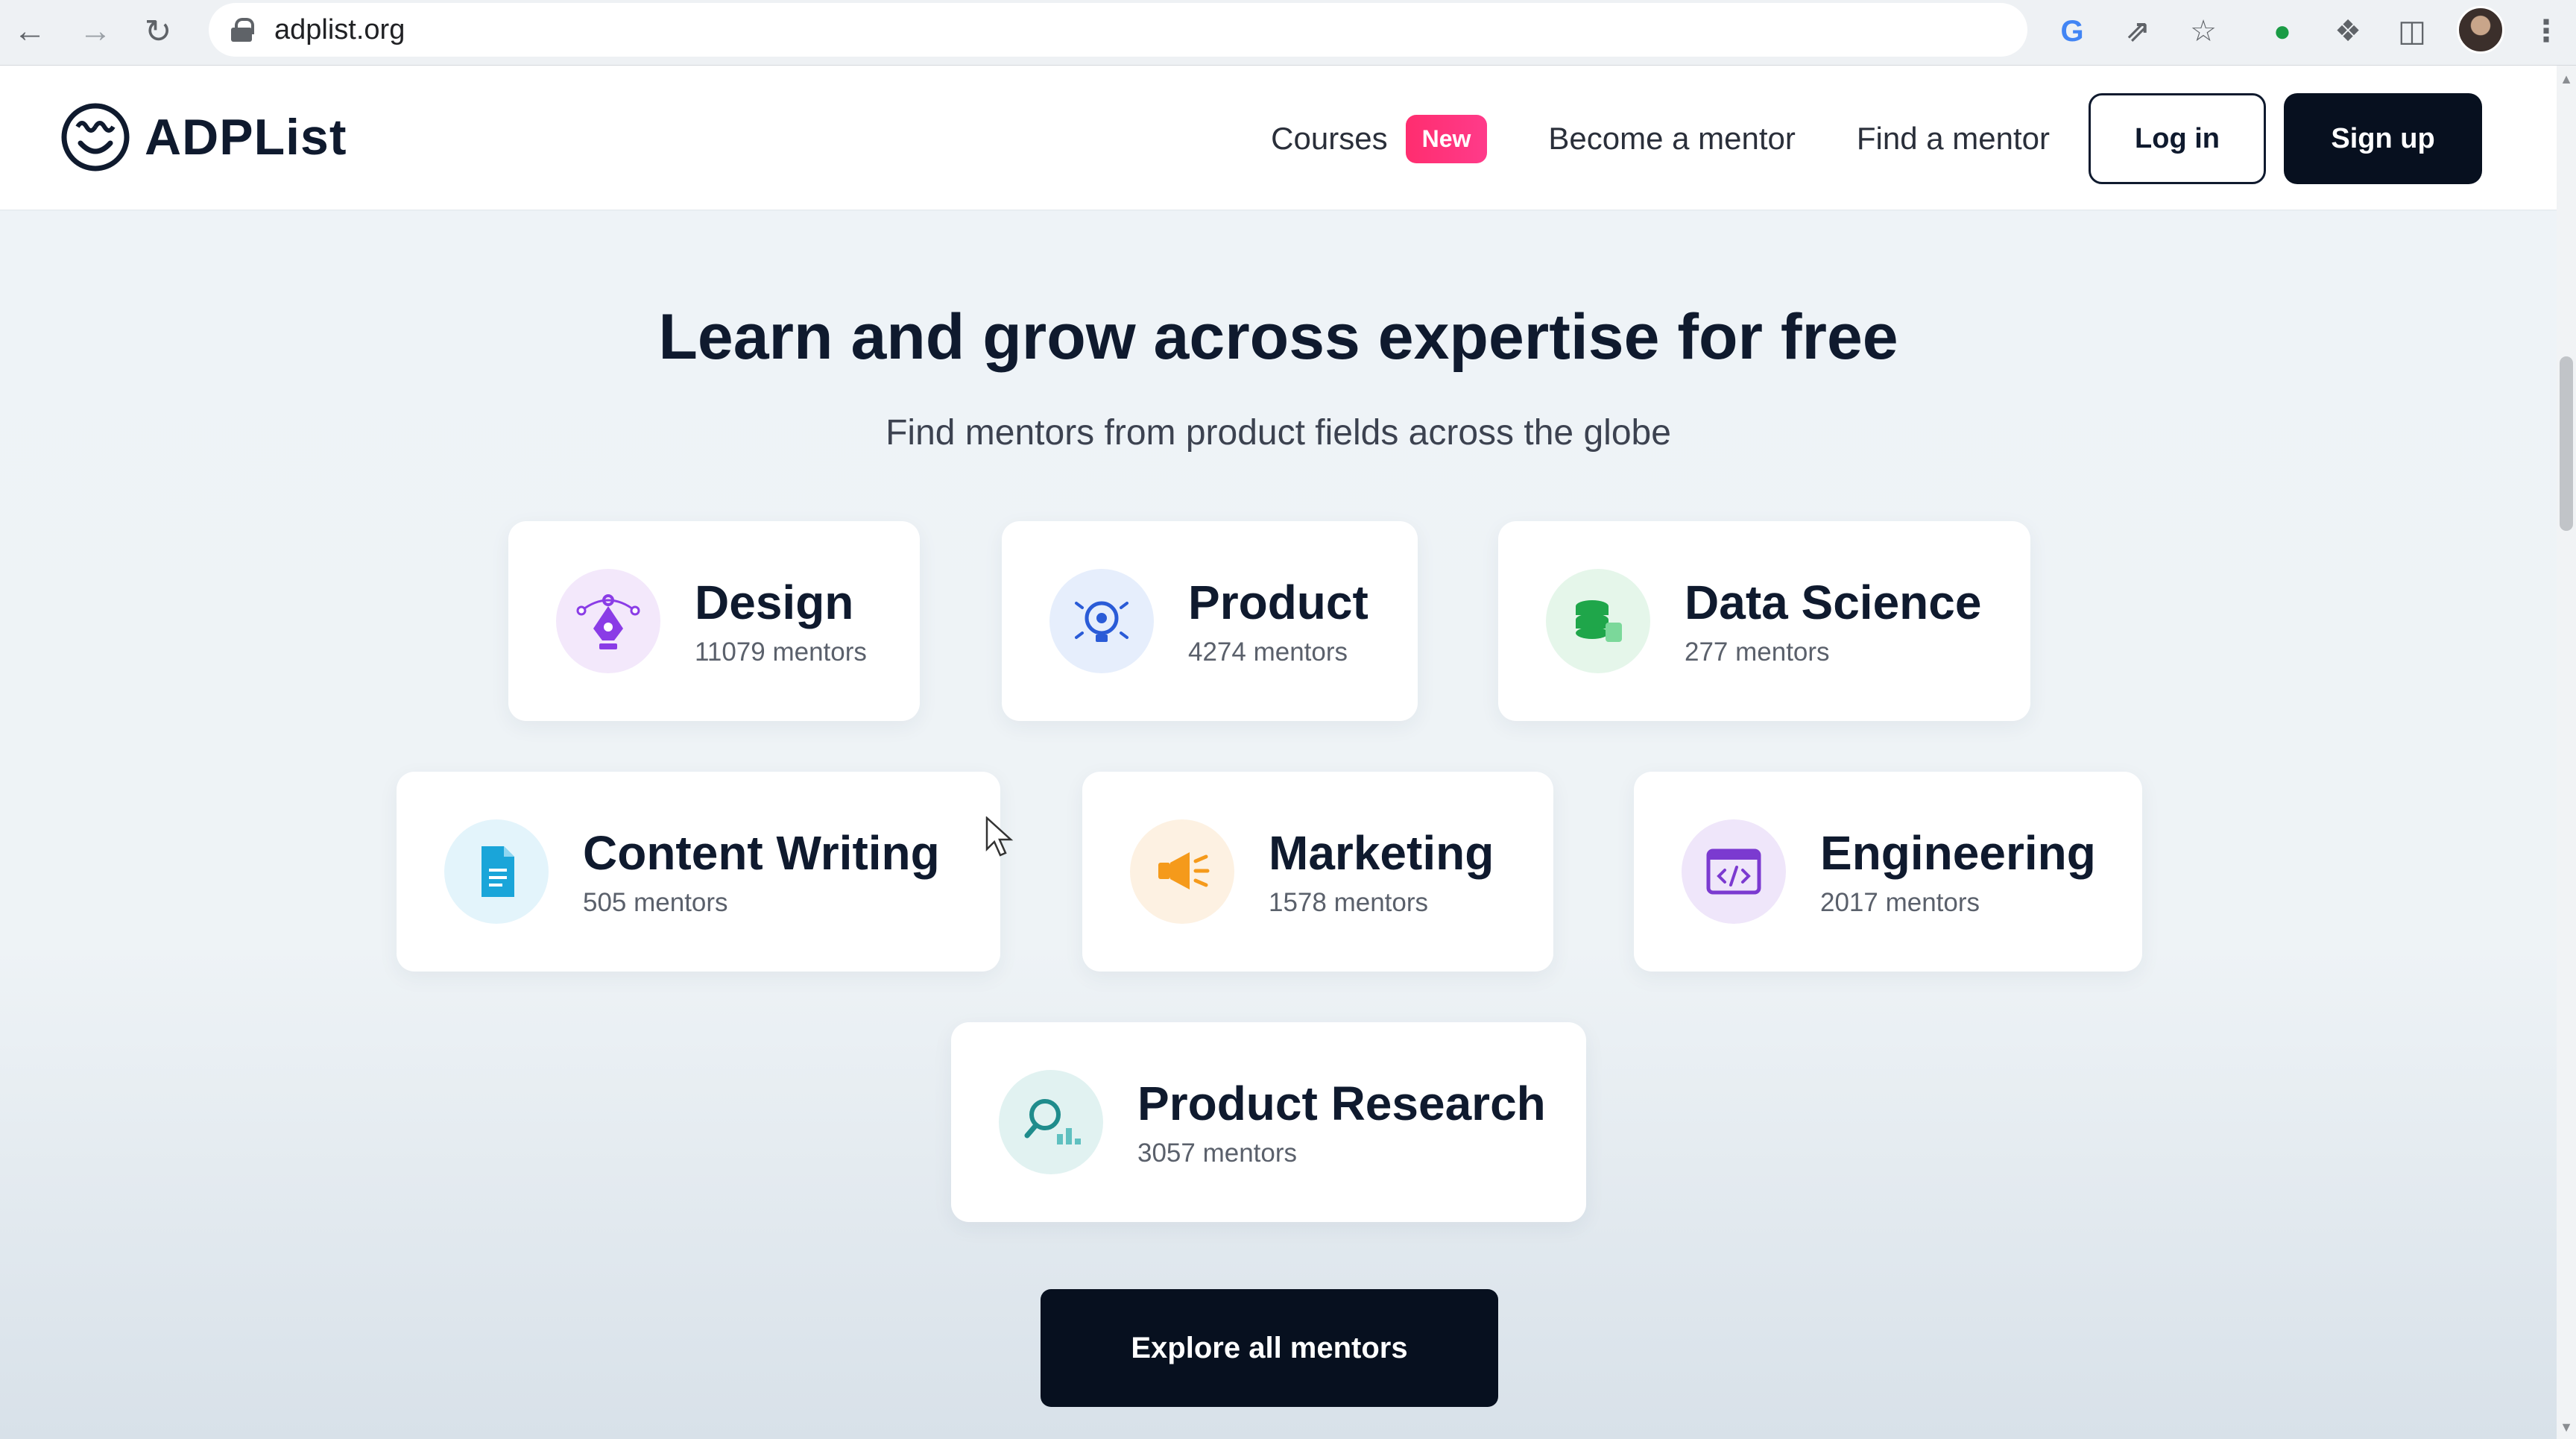  I want to click on category-card-engineering: Engineering 2017 mentors, so click(1888, 872).